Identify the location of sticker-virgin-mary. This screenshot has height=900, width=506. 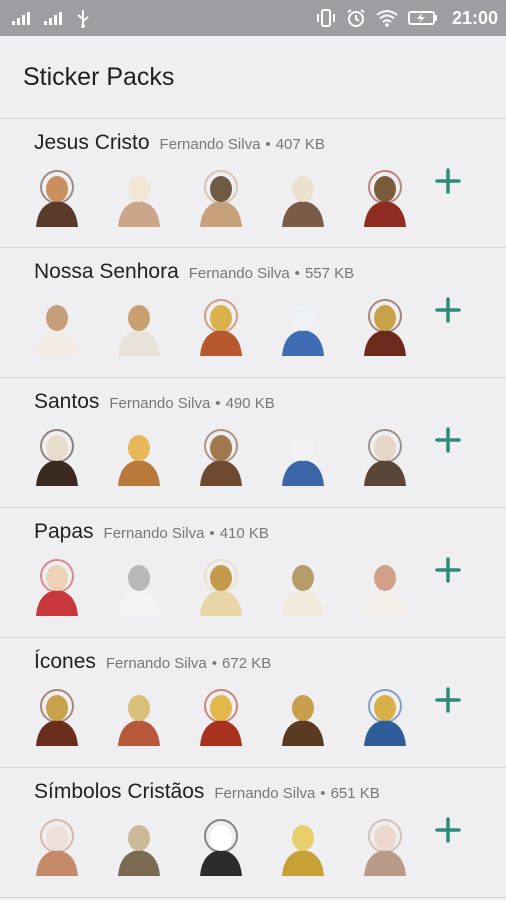
(57, 328).